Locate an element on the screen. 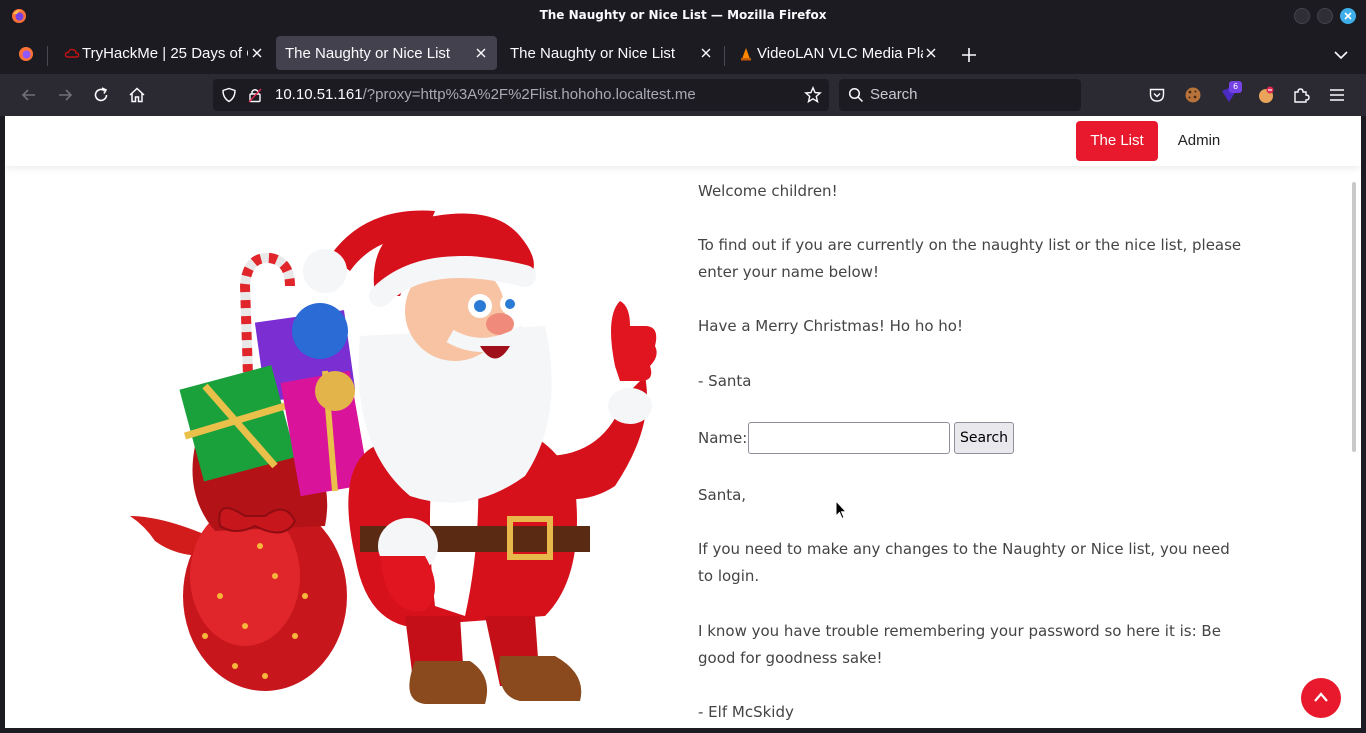 This screenshot has height=733, width=1366. search-placeholder: Search is located at coordinates (894, 94).